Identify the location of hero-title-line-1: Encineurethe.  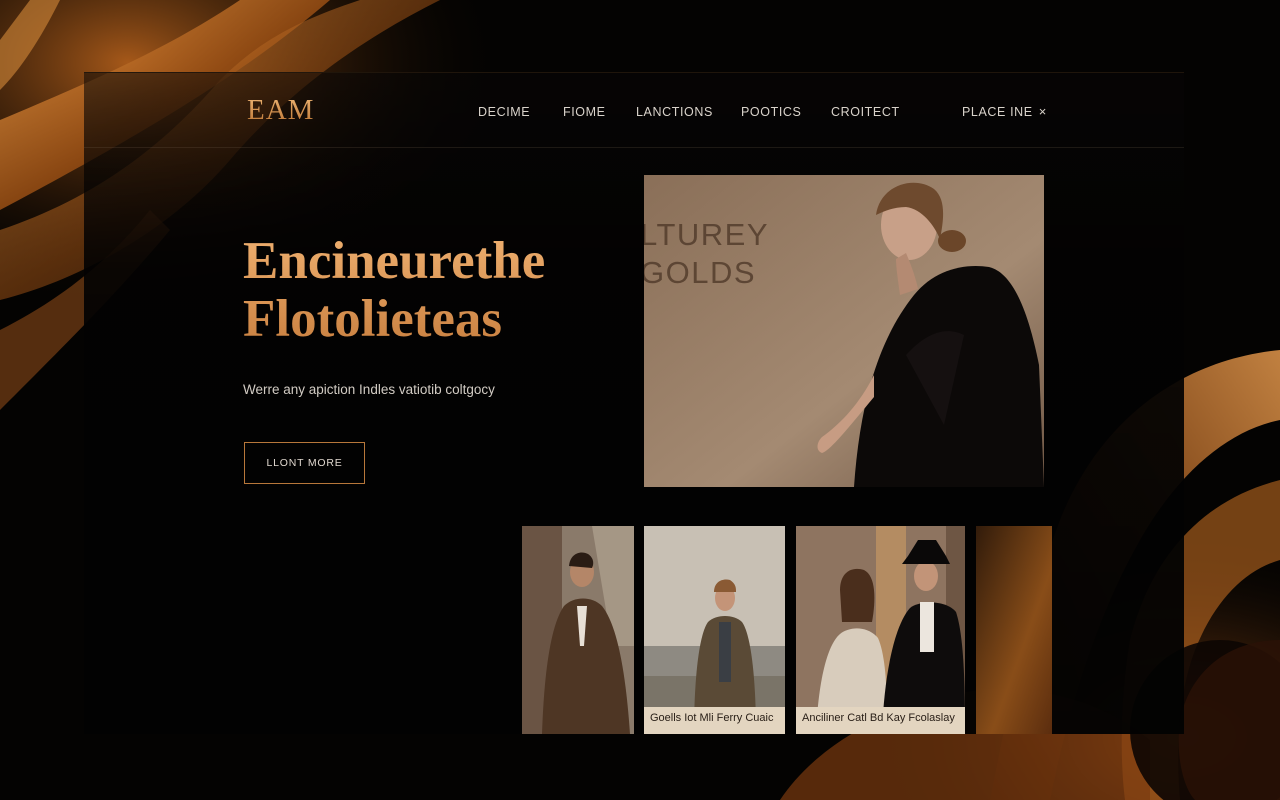
(394, 261).